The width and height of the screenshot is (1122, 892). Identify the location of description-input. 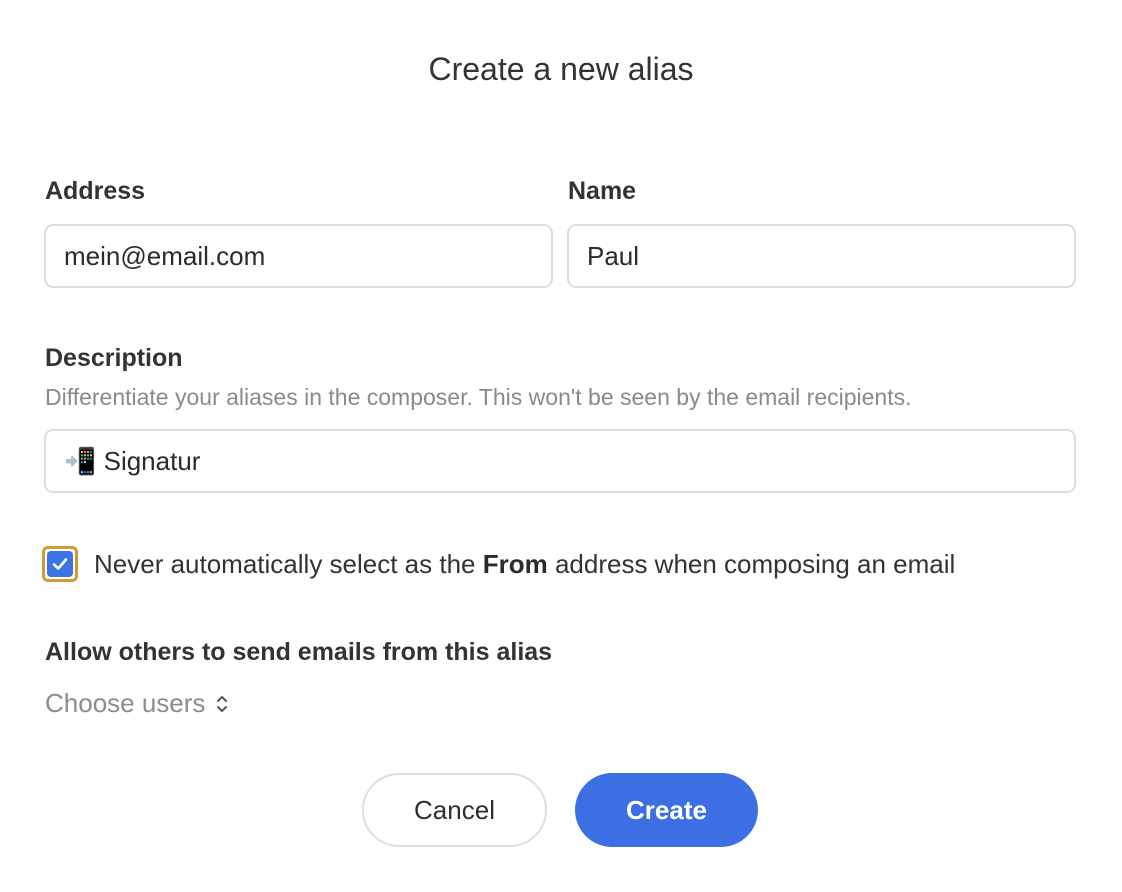
(560, 461).